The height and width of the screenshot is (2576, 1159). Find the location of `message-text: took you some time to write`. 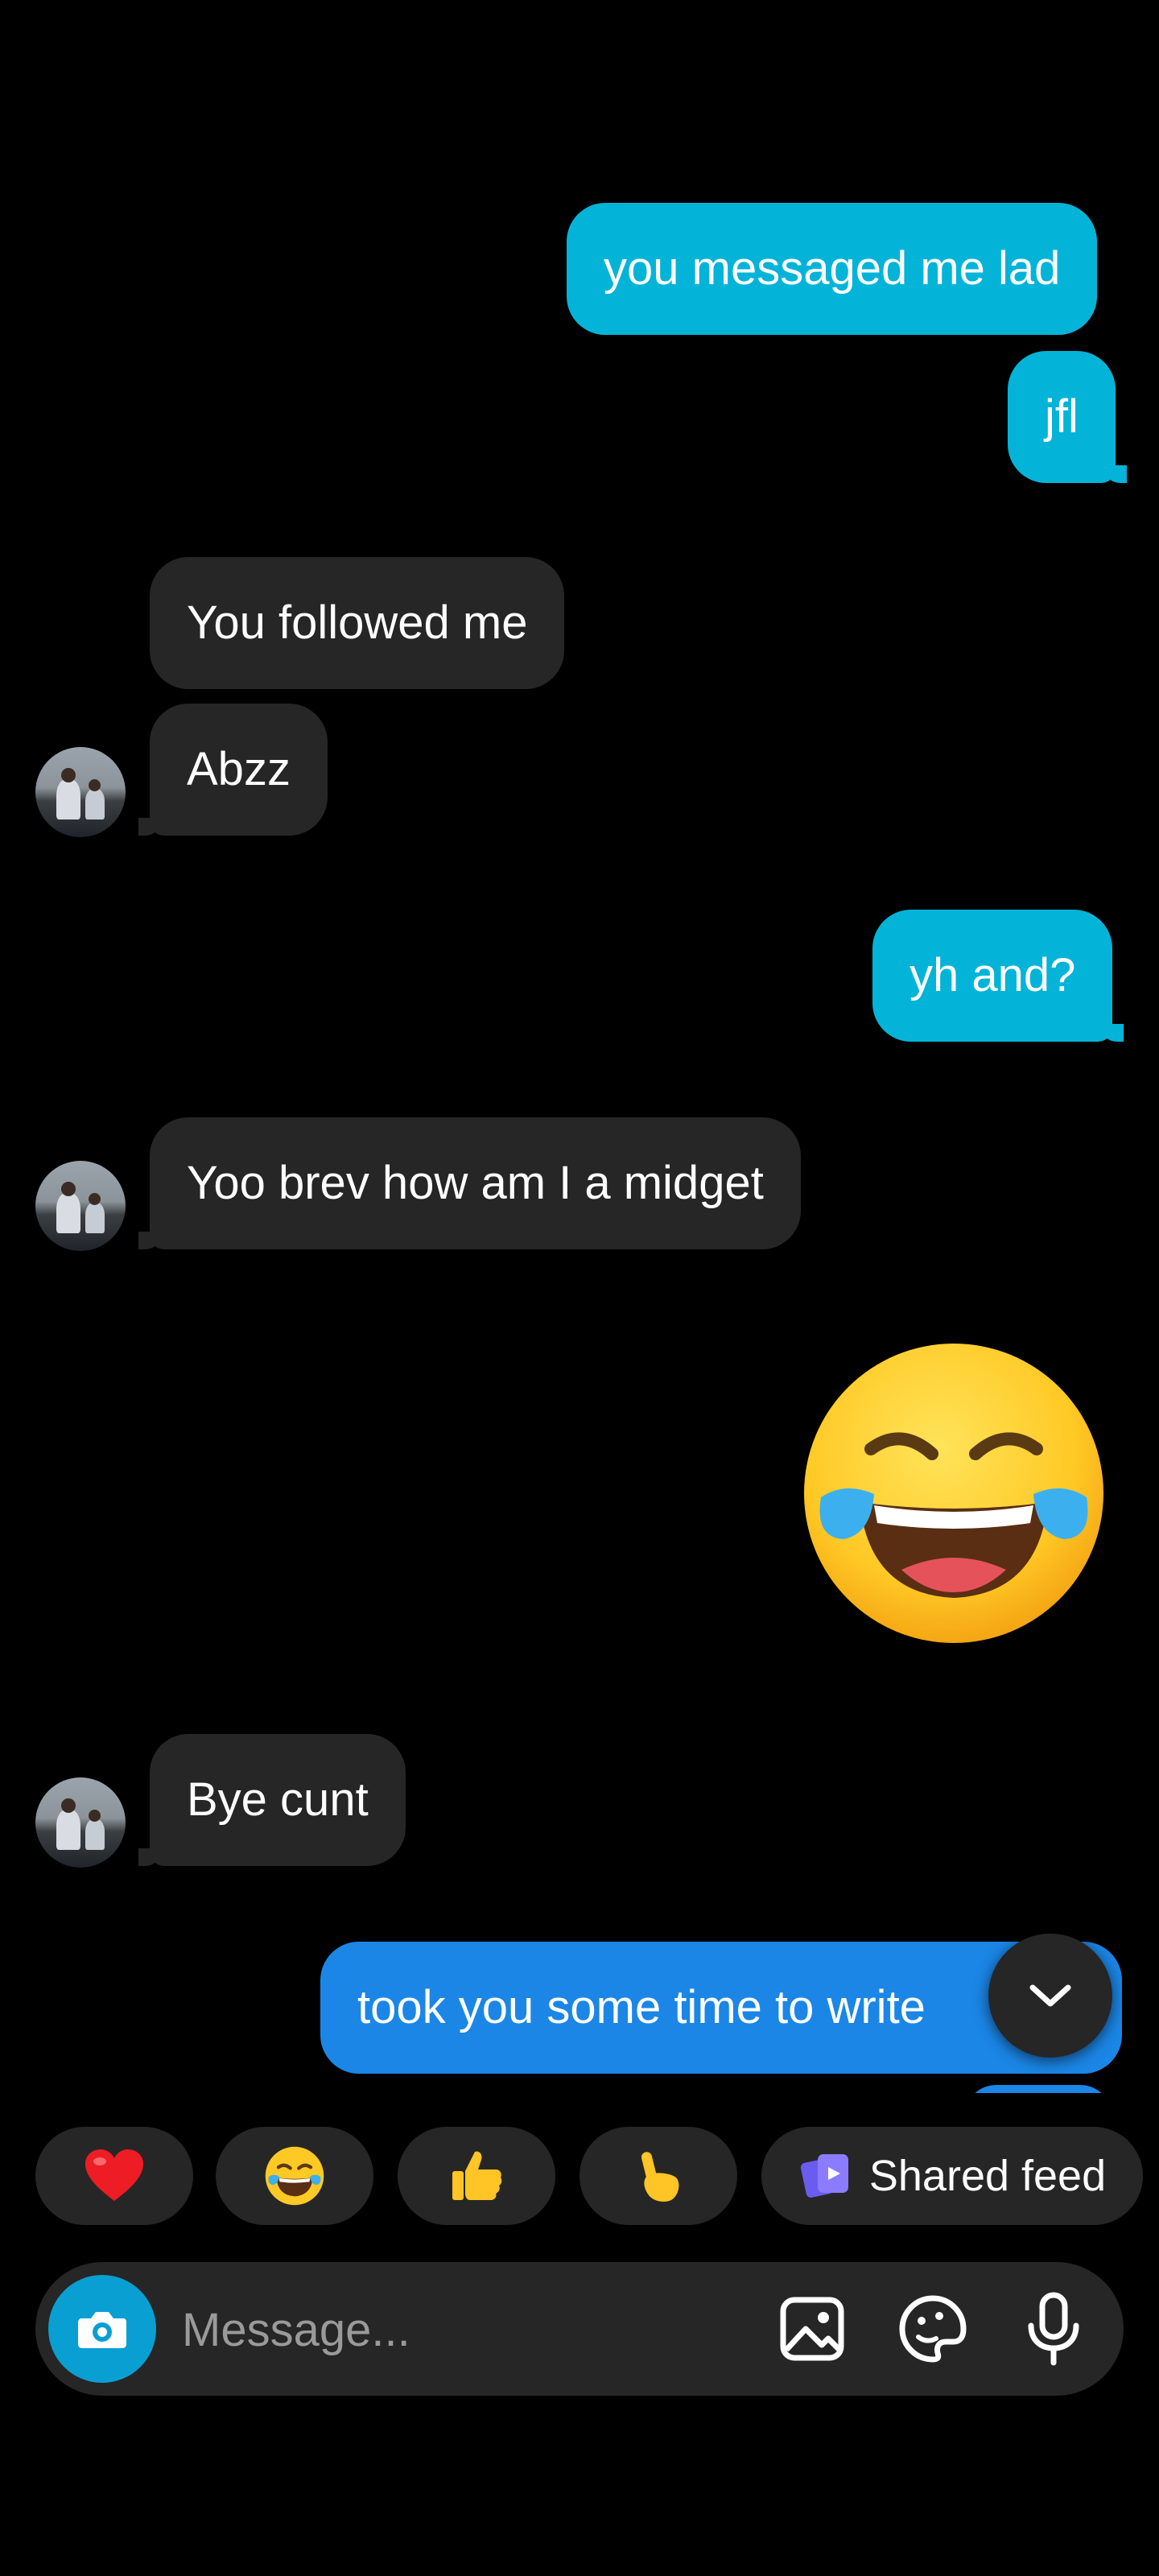

message-text: took you some time to write is located at coordinates (641, 2007).